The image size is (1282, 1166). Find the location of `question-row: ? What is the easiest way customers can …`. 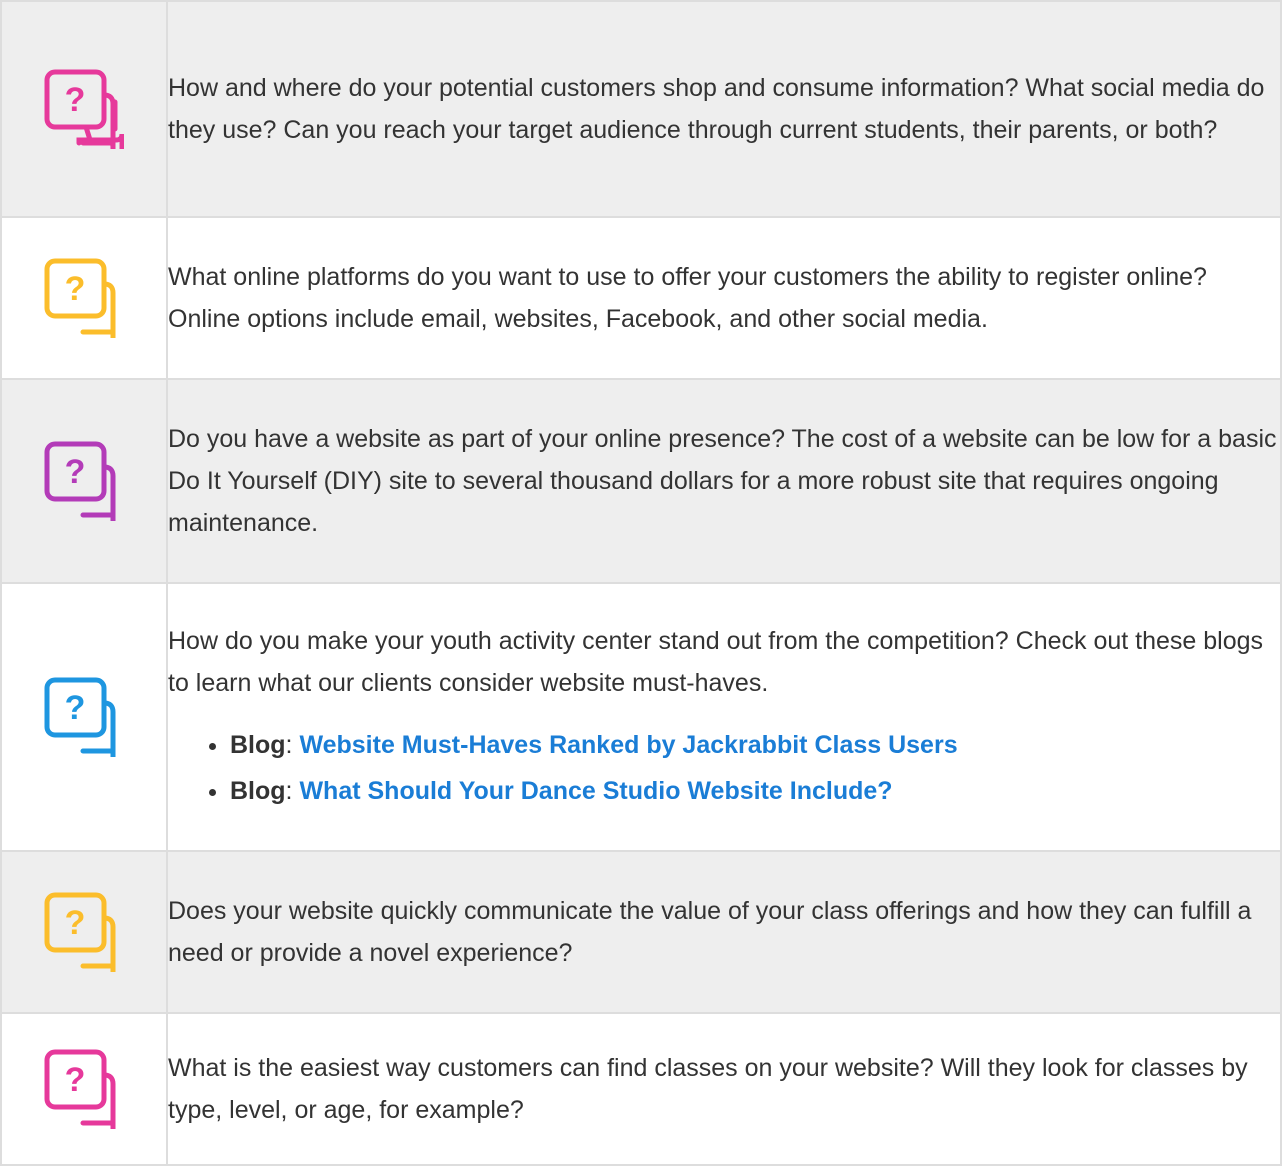

question-row: ? What is the easiest way customers can … is located at coordinates (641, 1089).